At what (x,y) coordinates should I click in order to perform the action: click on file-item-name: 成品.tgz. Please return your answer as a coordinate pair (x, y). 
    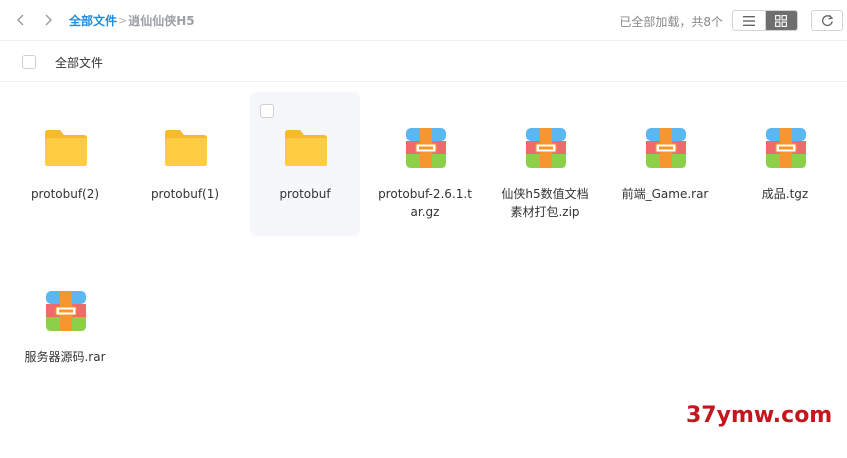
    Looking at the image, I should click on (785, 194).